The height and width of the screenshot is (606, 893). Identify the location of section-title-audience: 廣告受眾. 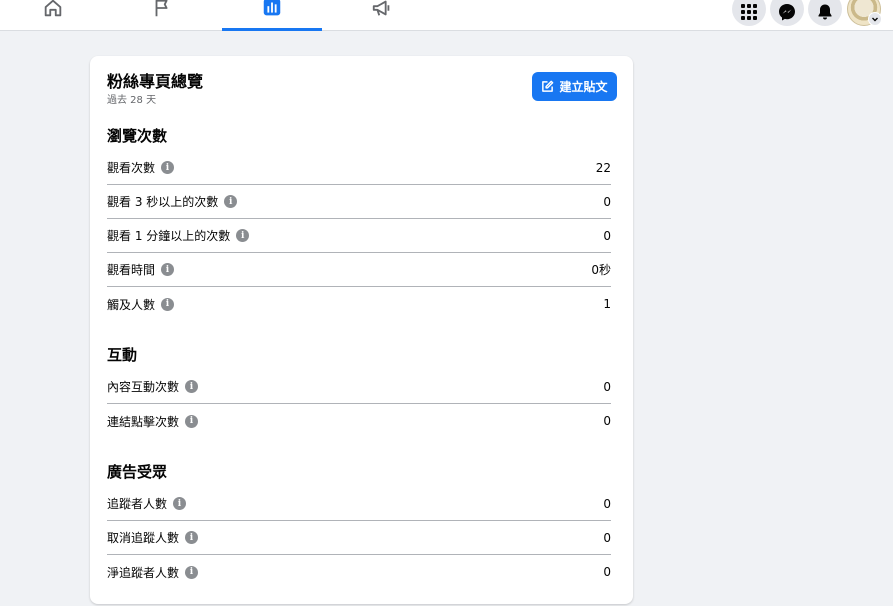
(137, 472).